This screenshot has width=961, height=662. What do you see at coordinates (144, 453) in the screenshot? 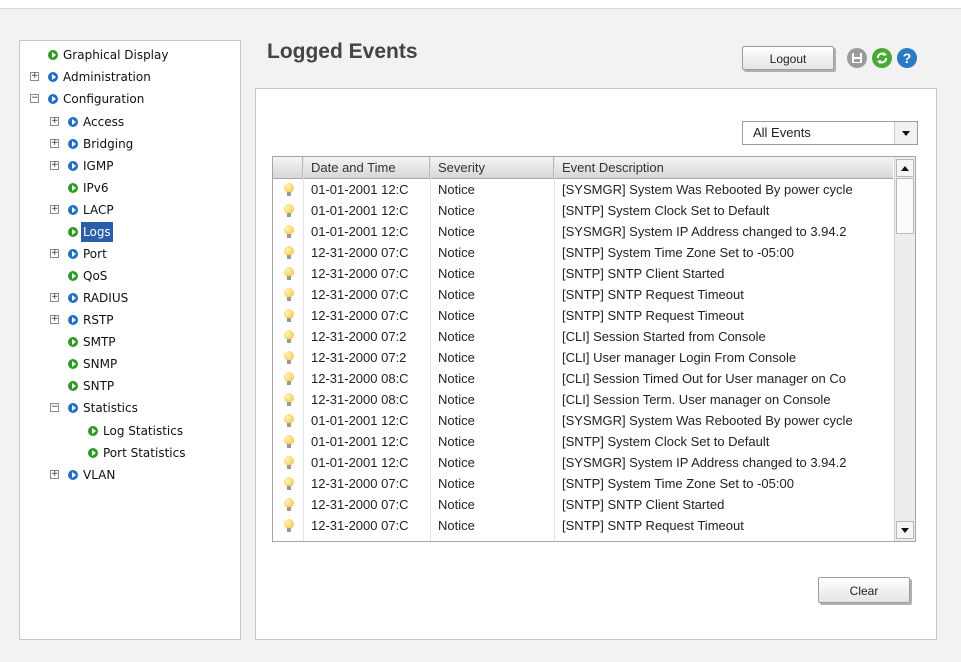
I see `sidebar-item-label: Port Statistics` at bounding box center [144, 453].